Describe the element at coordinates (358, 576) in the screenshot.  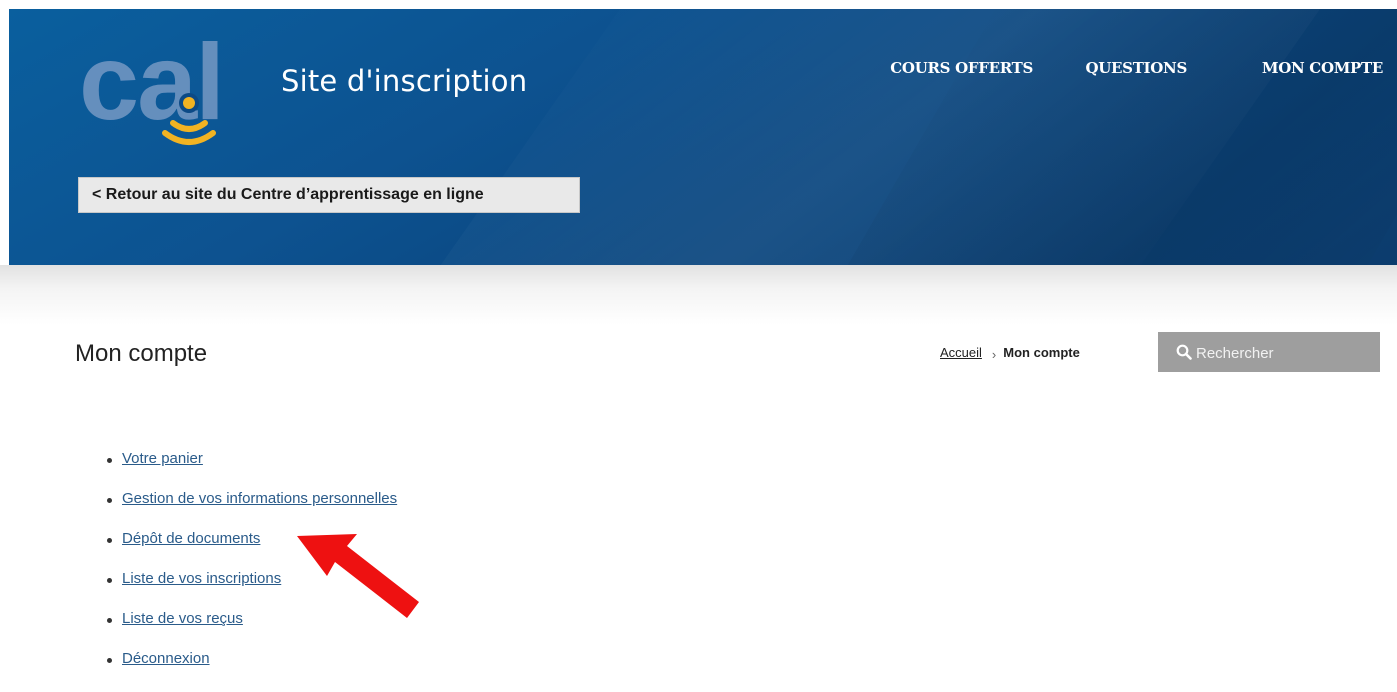
I see `annotation-arrow-icon` at that location.